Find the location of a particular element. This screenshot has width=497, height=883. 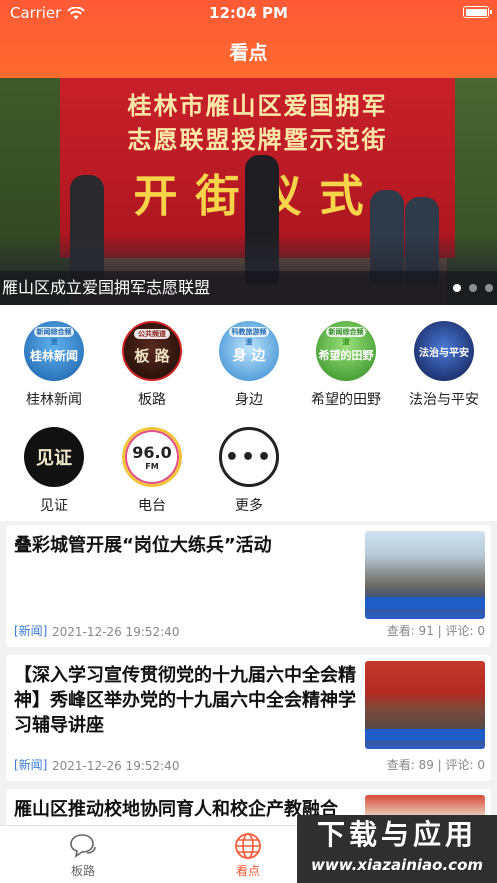

witness-icon: 见证 is located at coordinates (54, 457).